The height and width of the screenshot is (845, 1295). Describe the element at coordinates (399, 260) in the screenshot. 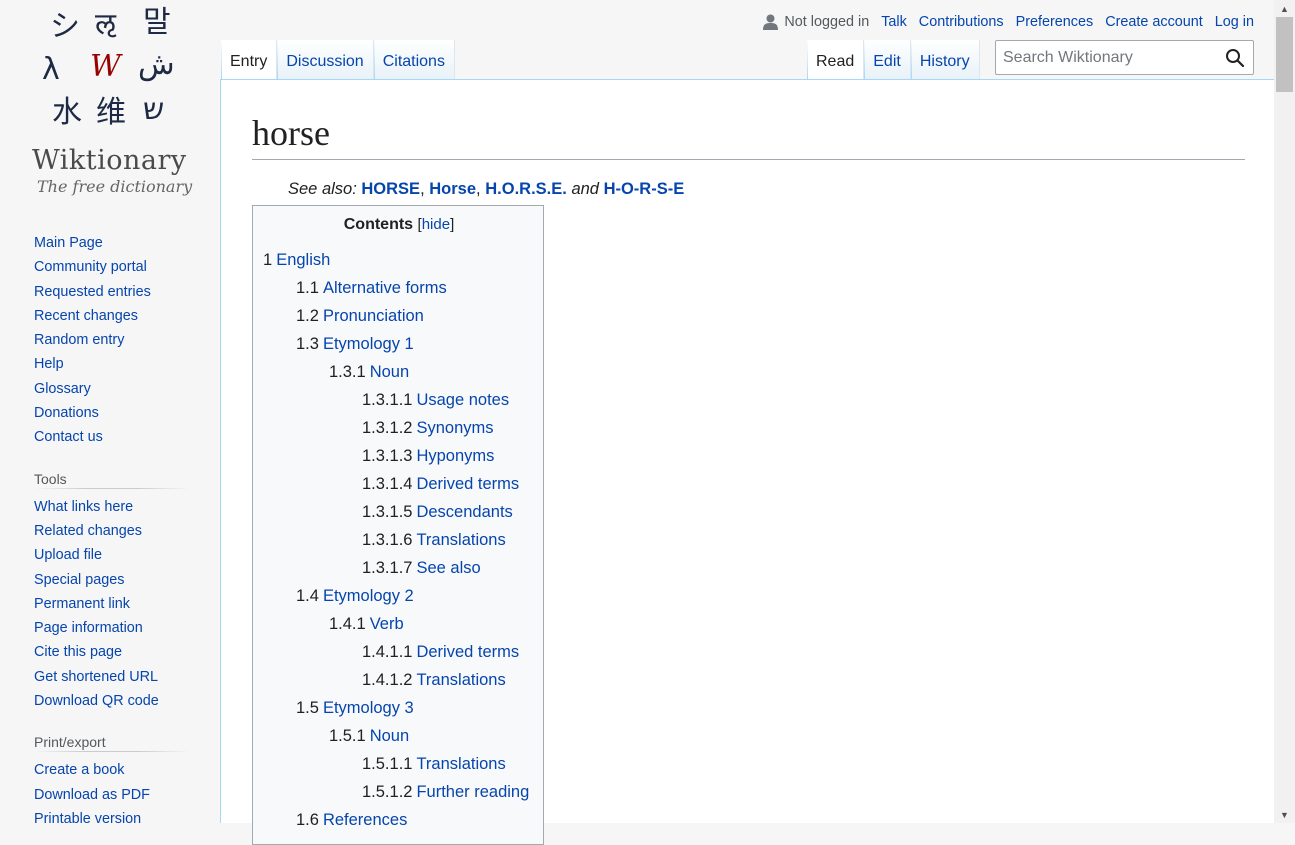

I see `toc-item: 1 English` at that location.